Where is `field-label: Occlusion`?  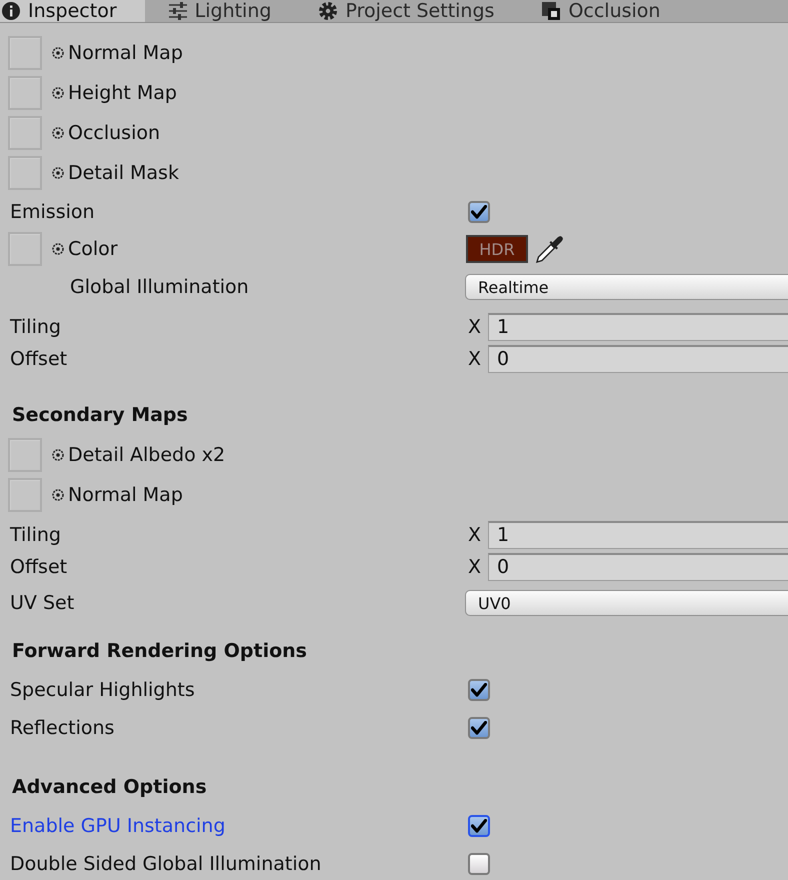
field-label: Occlusion is located at coordinates (114, 133).